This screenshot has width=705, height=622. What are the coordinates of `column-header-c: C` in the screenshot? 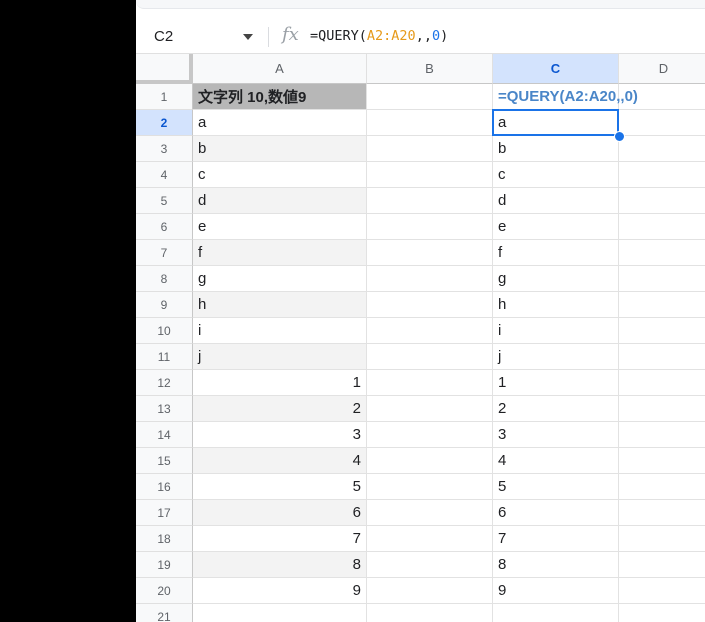 It's located at (556, 69).